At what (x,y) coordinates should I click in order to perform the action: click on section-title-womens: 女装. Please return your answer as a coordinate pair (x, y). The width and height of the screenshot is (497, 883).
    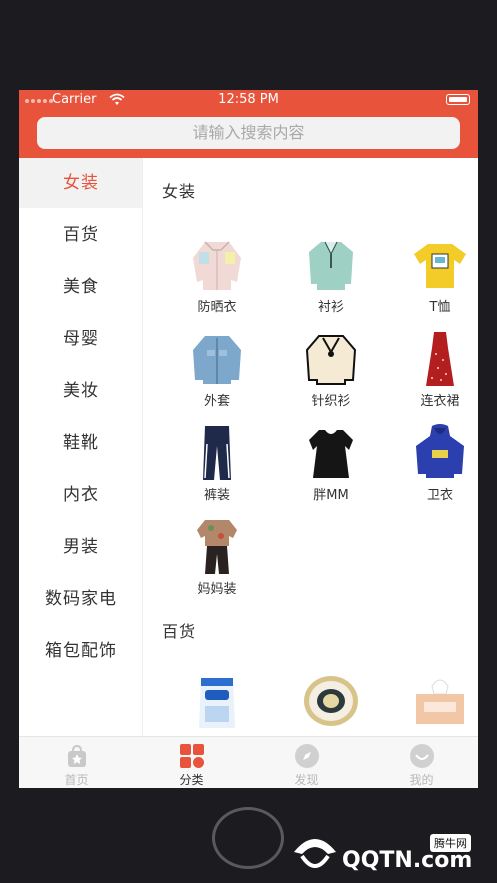
    Looking at the image, I should click on (179, 191).